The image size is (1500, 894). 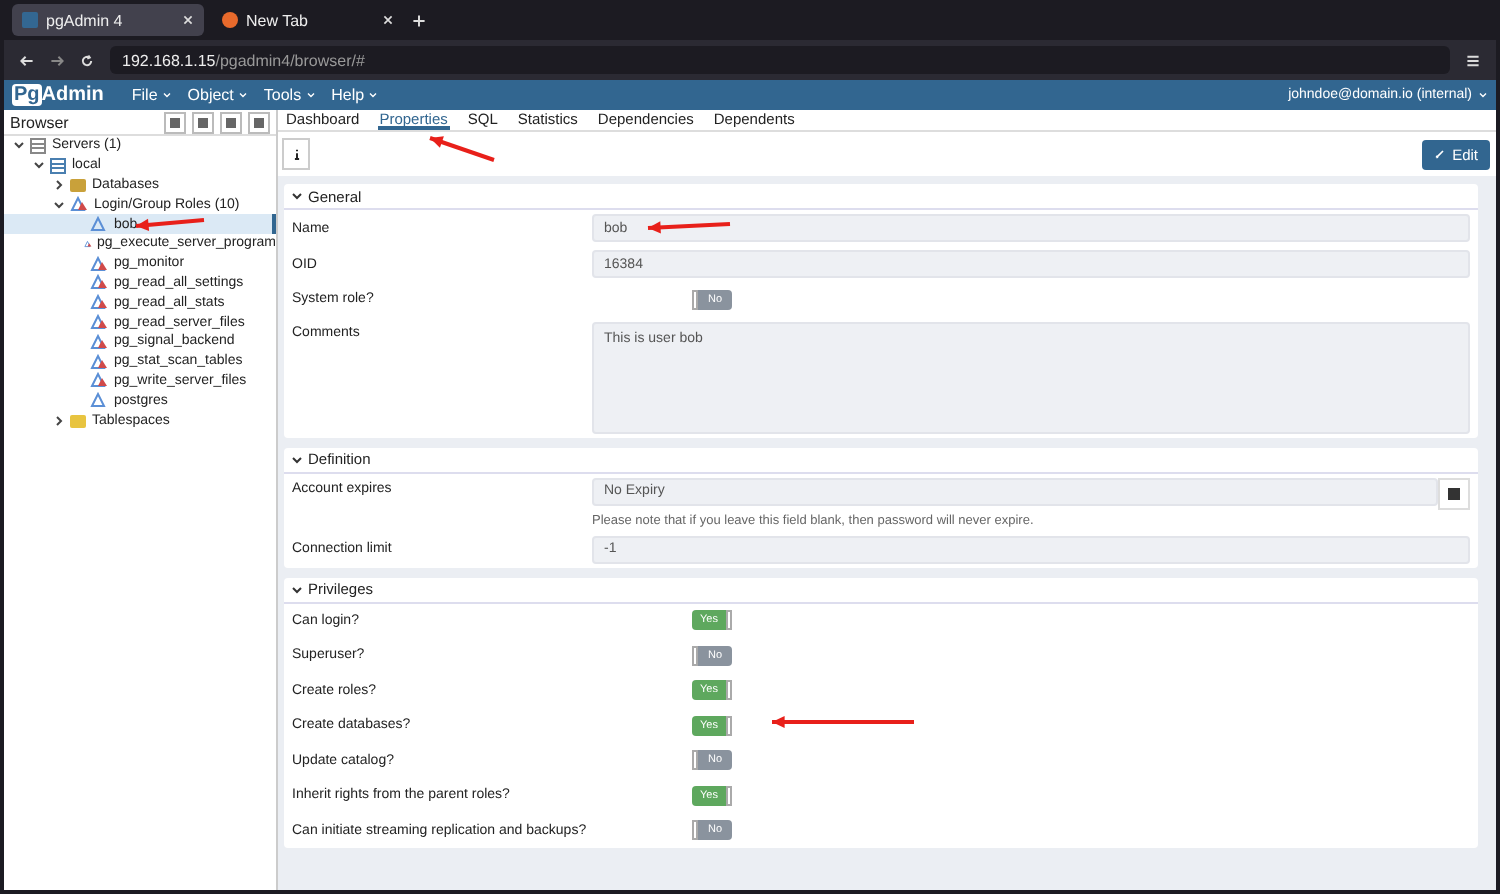 What do you see at coordinates (27, 60) in the screenshot?
I see `back-icon` at bounding box center [27, 60].